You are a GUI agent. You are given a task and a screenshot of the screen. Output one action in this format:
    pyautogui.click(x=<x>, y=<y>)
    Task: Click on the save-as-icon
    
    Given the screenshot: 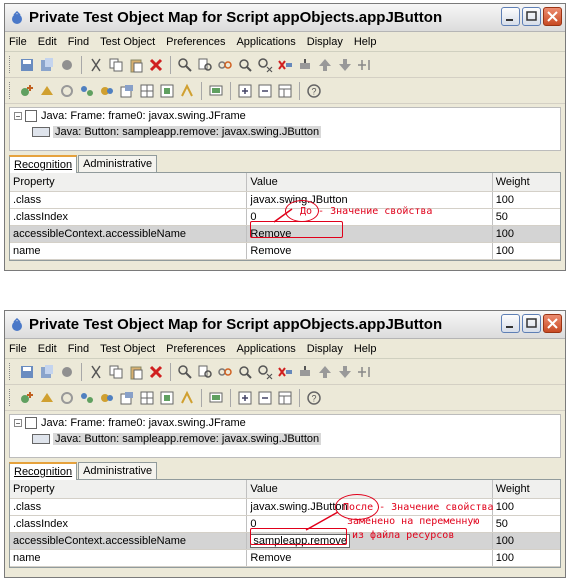 What is the action you would take?
    pyautogui.click(x=47, y=372)
    